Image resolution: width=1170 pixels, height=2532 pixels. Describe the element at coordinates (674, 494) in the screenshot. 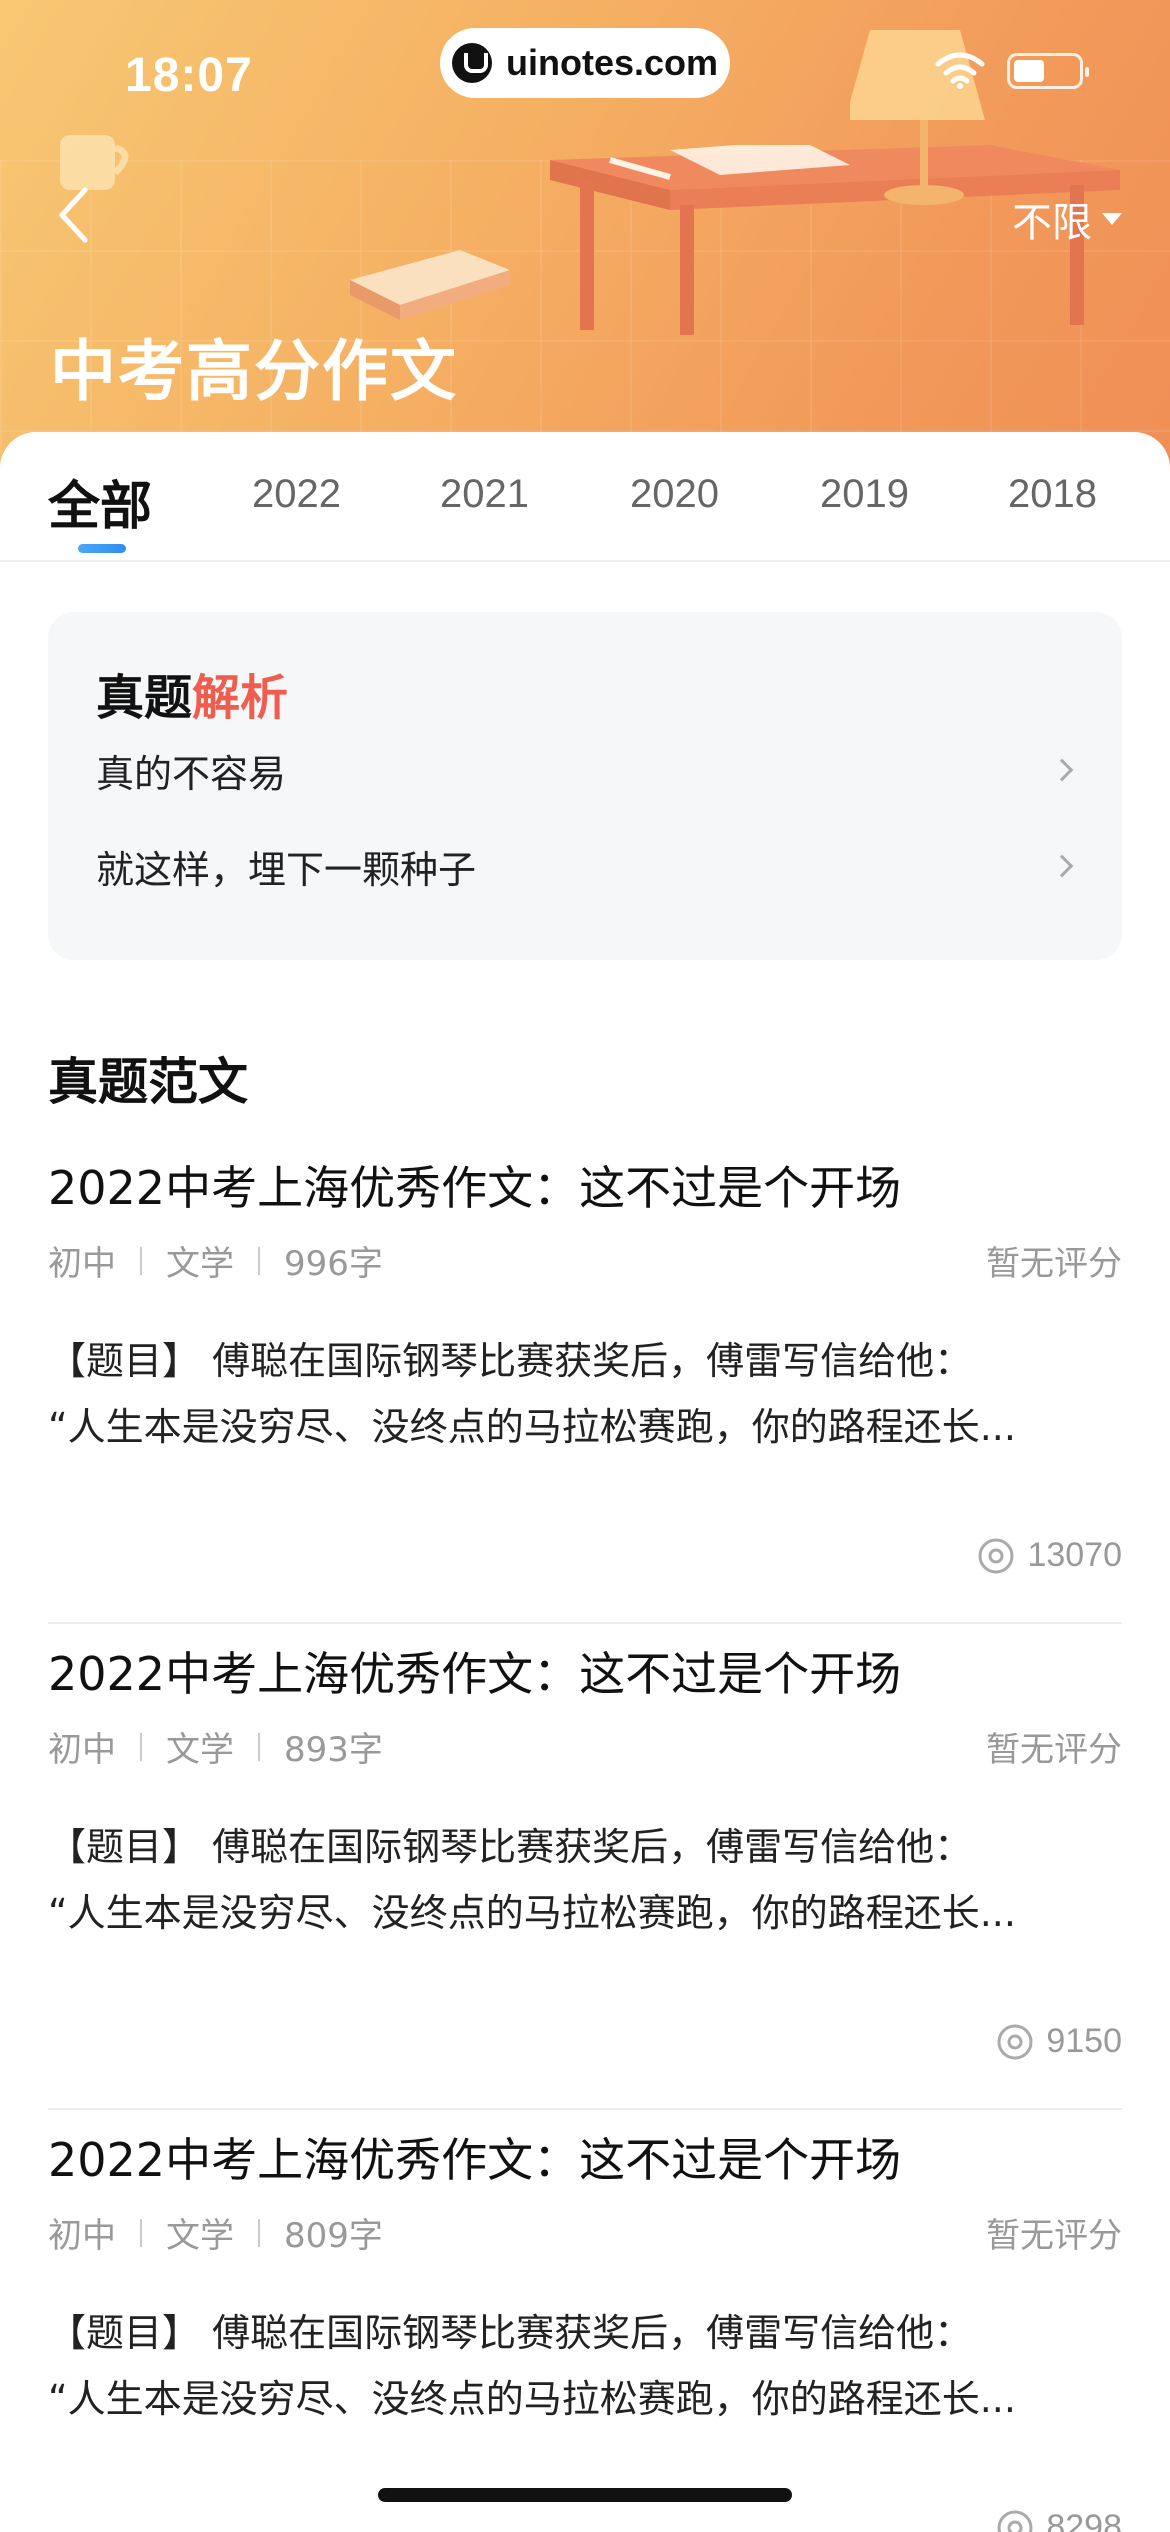

I see `tab-2020: 2020` at that location.